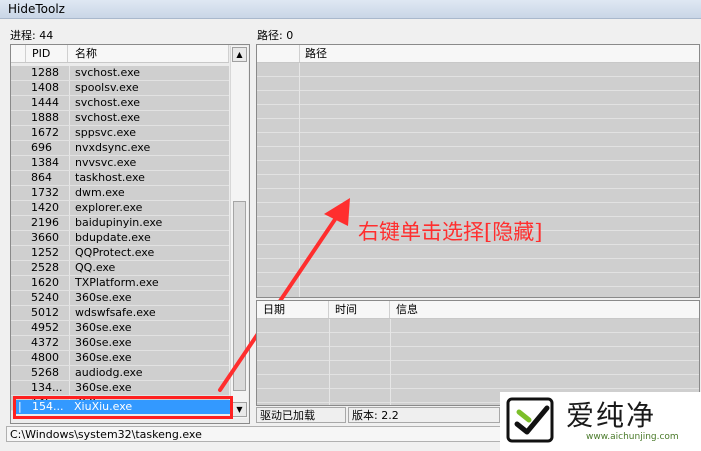 Image resolution: width=701 pixels, height=451 pixels. I want to click on process-row: 1672 sppsvc.exe, so click(120, 133).